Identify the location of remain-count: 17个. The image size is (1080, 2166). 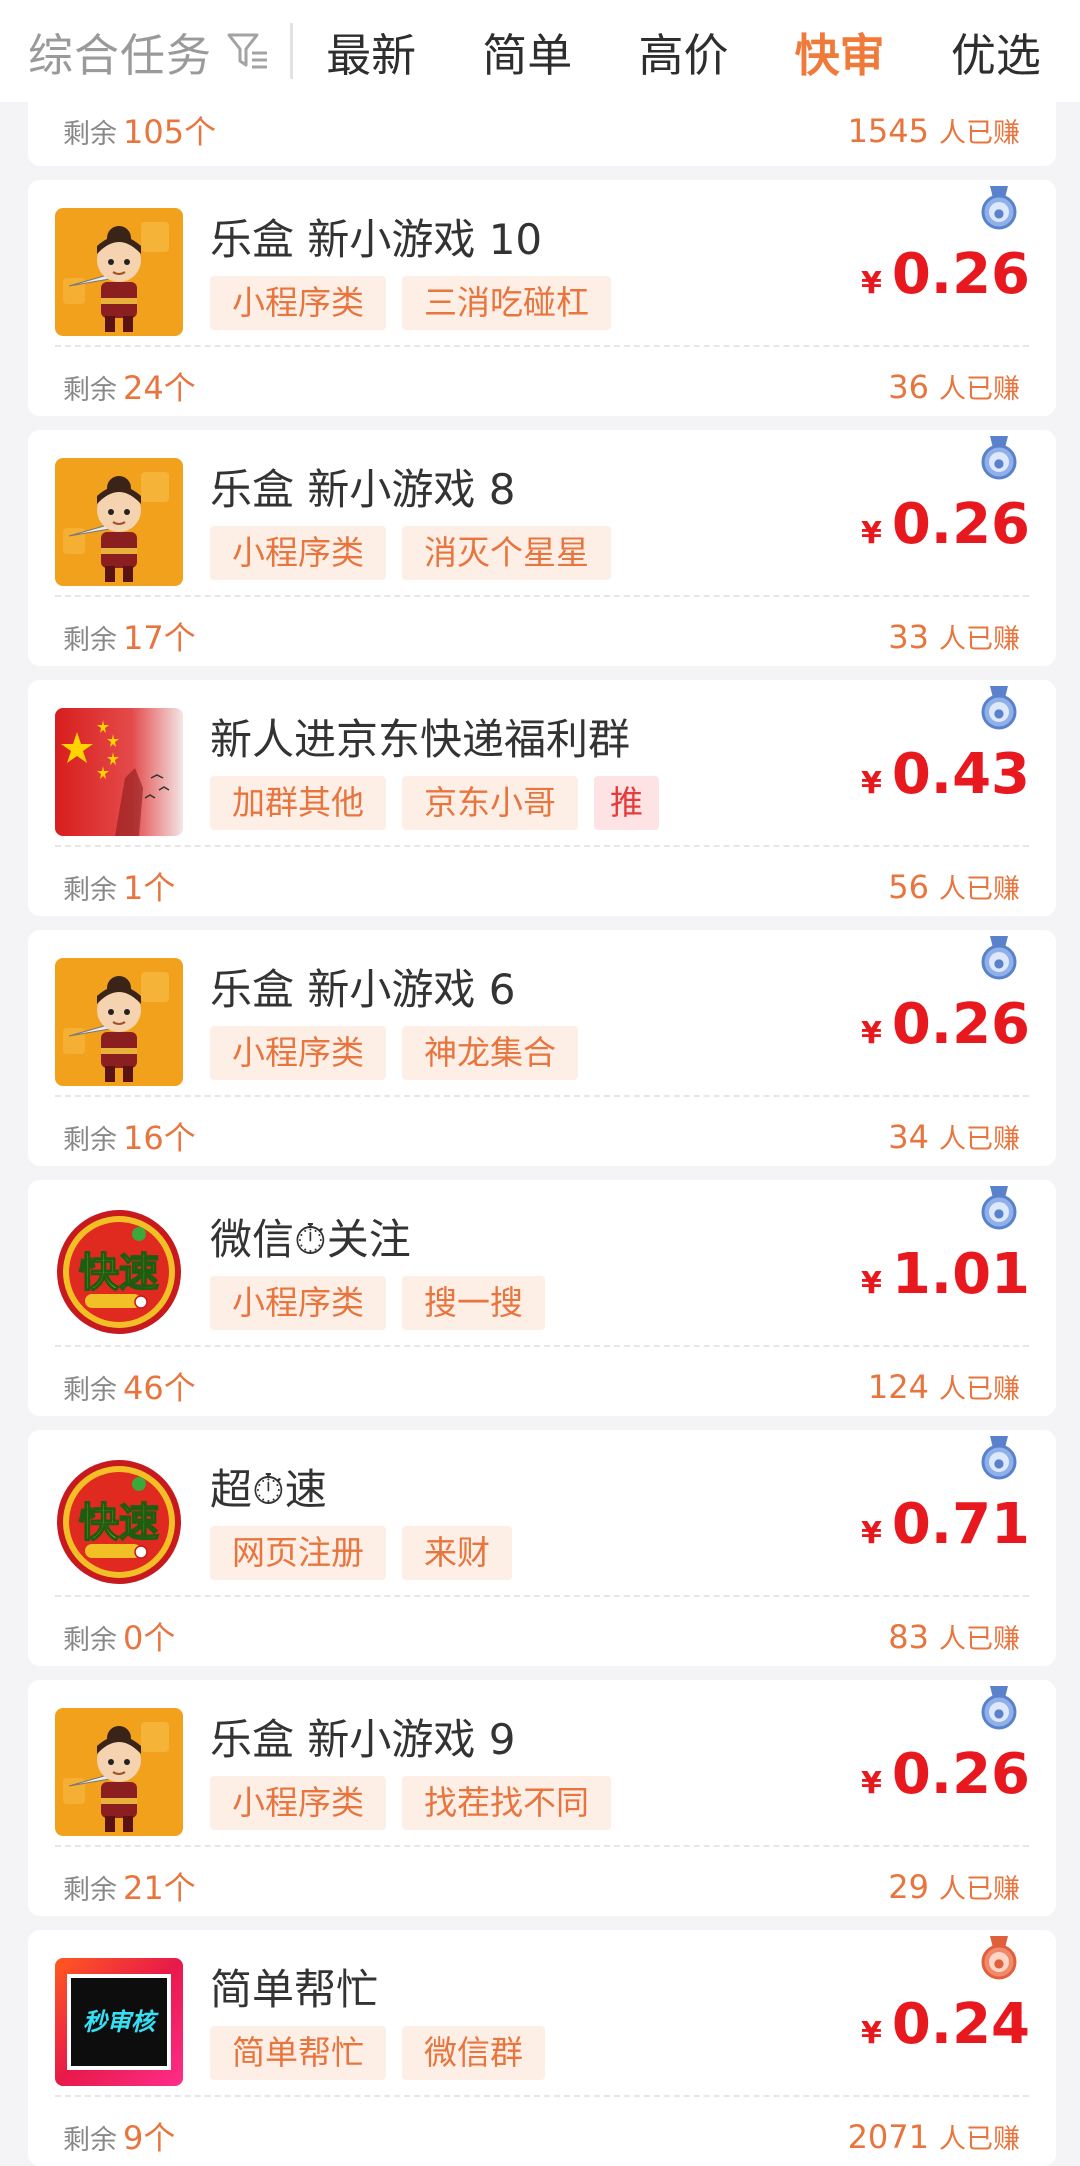
(159, 638).